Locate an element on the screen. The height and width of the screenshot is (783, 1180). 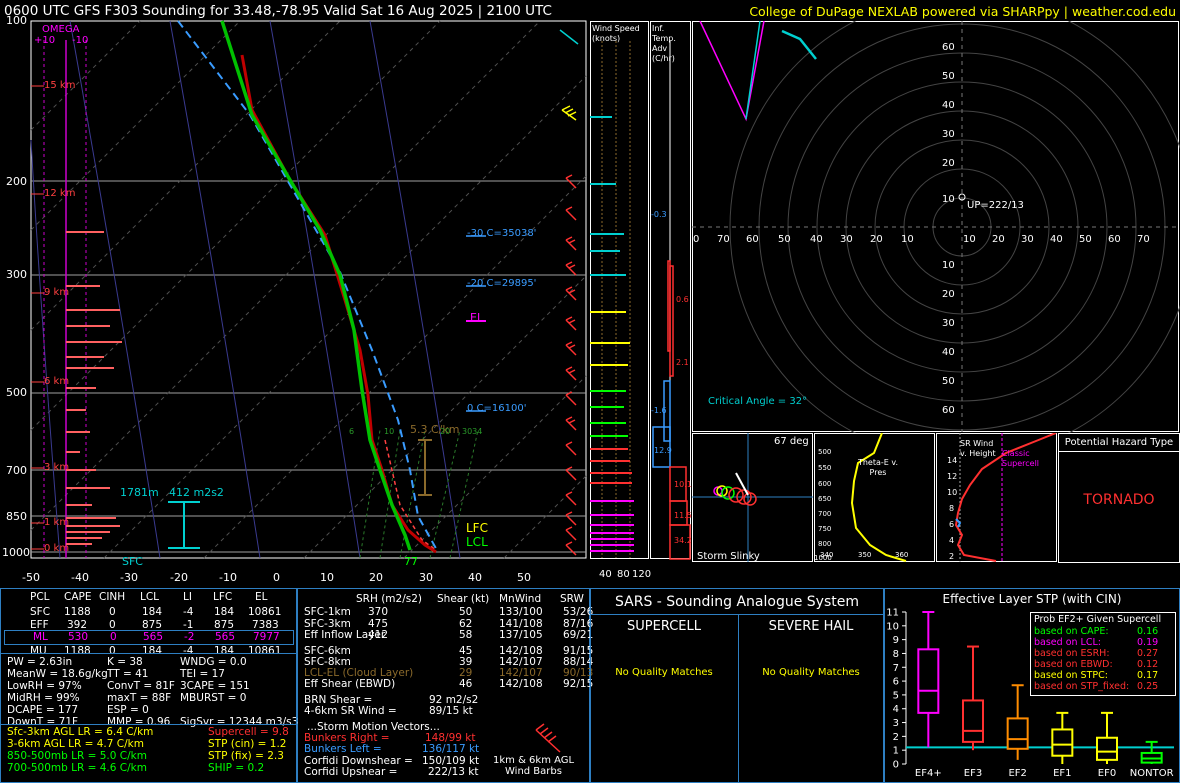
inferred-temp-value: 0.6 is located at coordinates (682, 299).